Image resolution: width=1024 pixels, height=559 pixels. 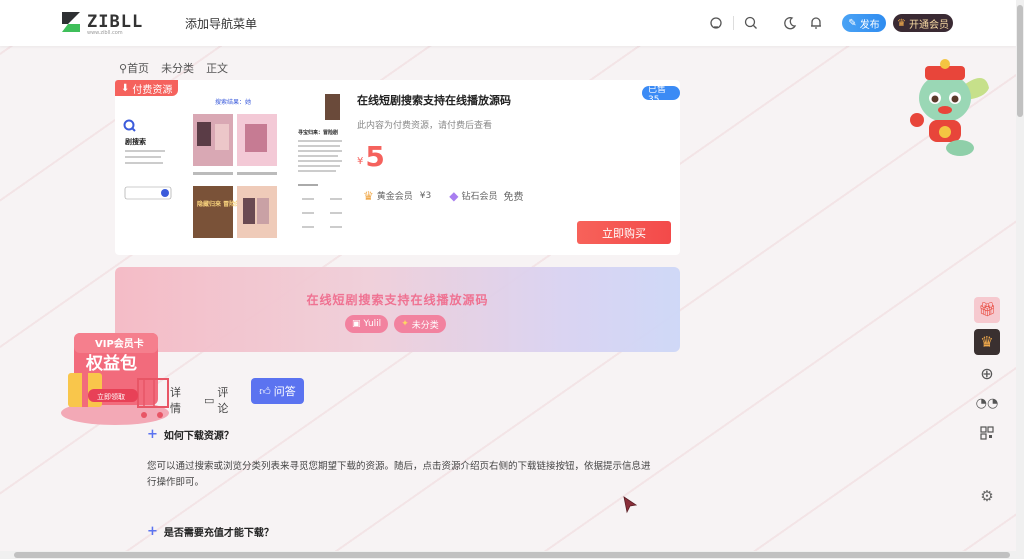 I want to click on comment-icon: ▭, so click(x=209, y=400).